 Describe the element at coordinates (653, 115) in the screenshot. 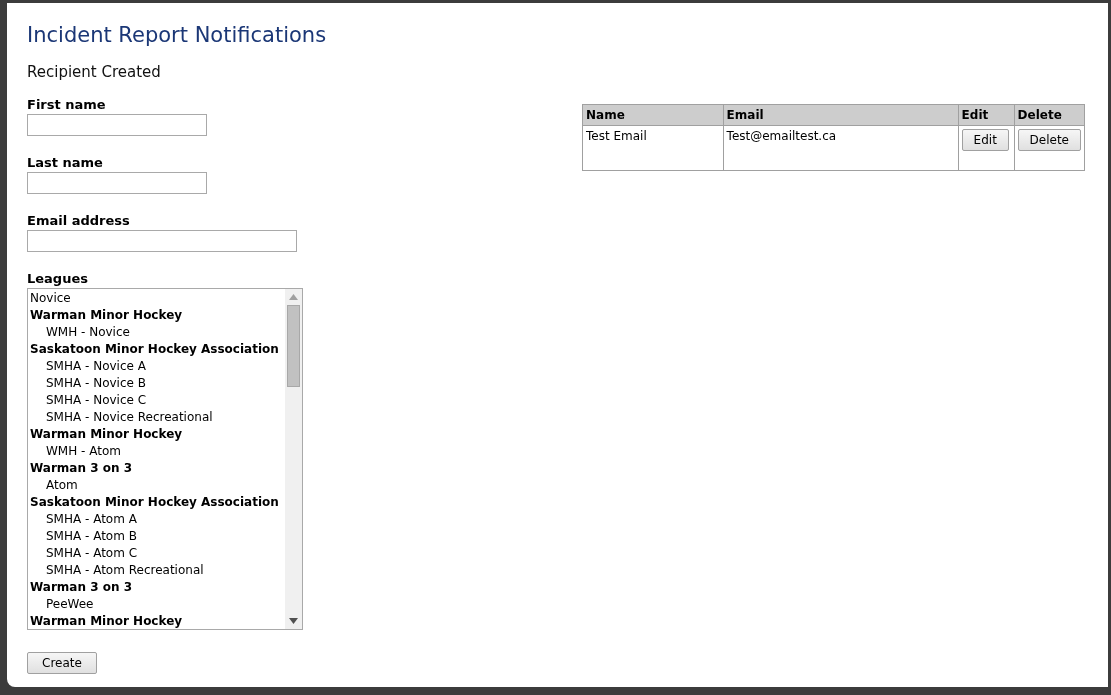

I see `column-header: Name` at that location.